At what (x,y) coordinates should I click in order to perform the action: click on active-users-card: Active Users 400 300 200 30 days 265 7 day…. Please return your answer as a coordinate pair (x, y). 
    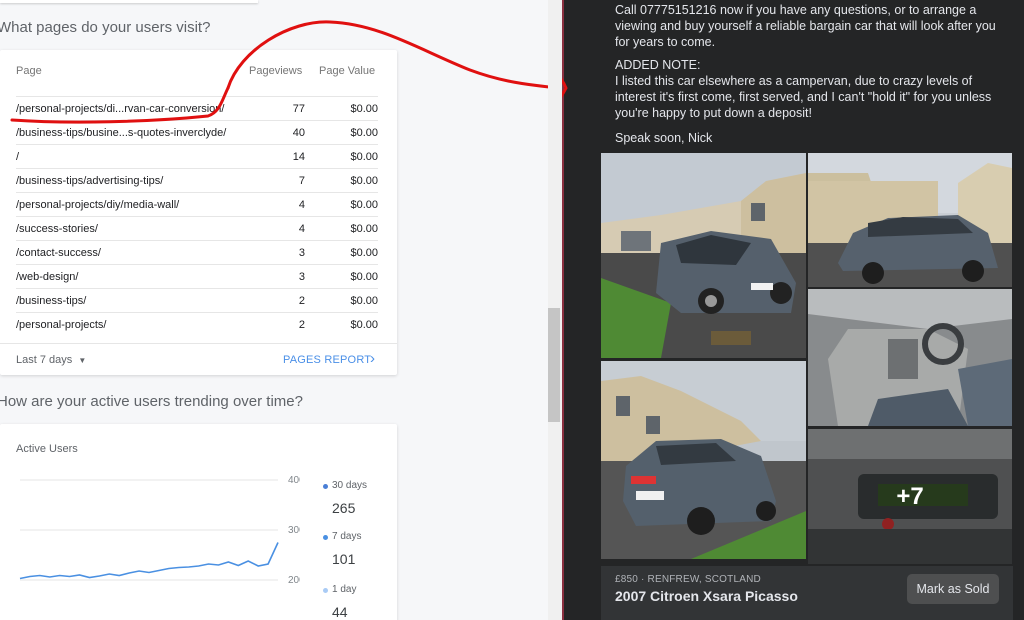
    Looking at the image, I should click on (198, 522).